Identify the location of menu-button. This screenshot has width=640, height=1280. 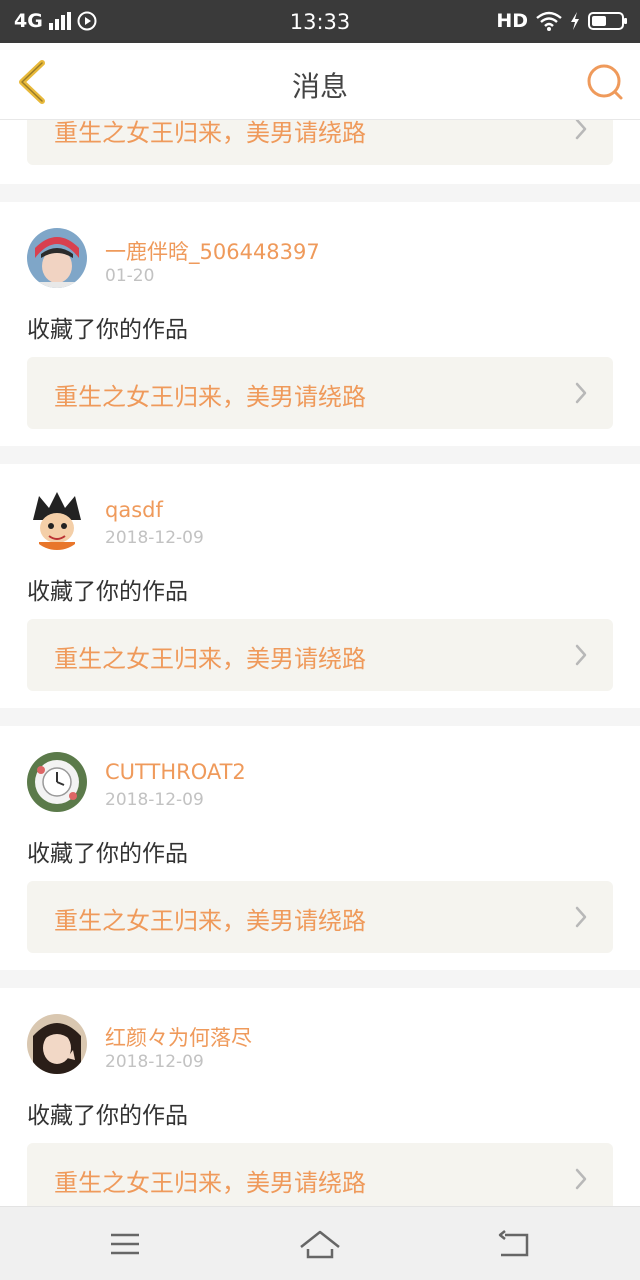
(125, 1245).